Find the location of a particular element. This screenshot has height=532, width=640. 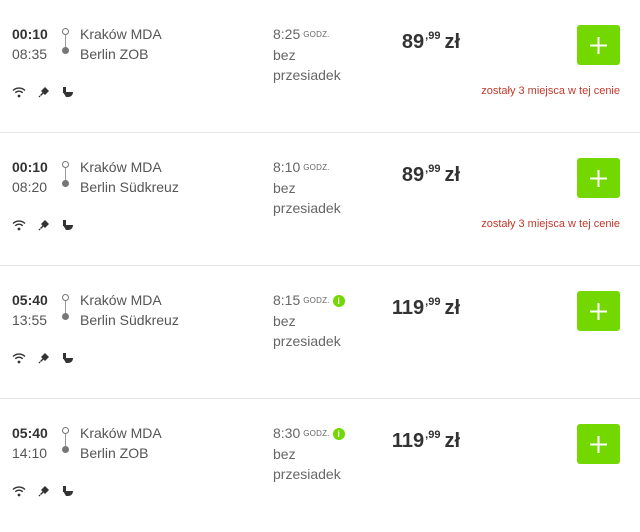

times: 00:10 08:35 is located at coordinates (30, 44).